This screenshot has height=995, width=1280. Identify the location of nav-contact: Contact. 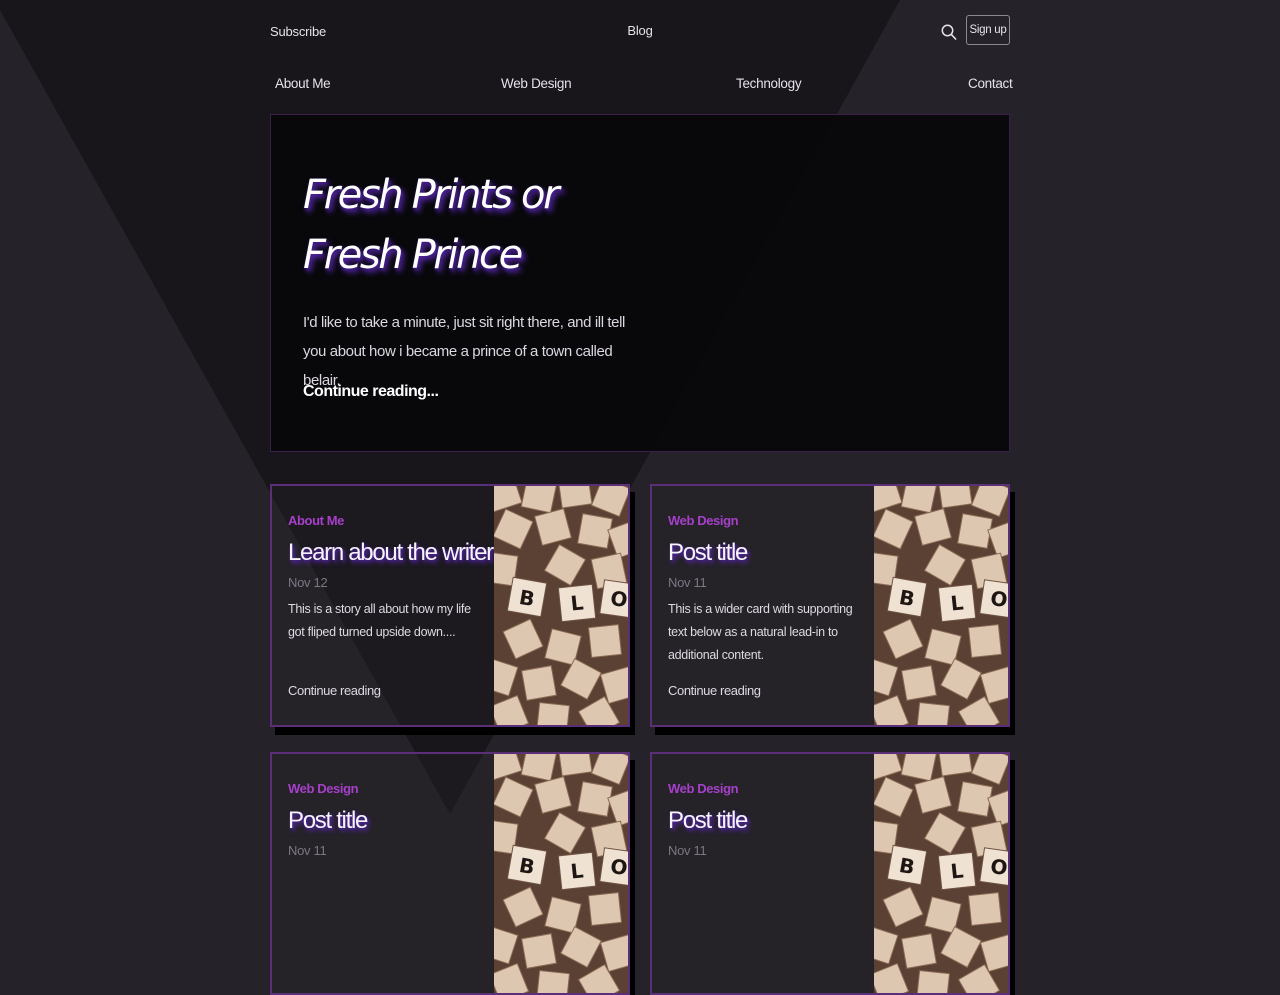
(990, 83).